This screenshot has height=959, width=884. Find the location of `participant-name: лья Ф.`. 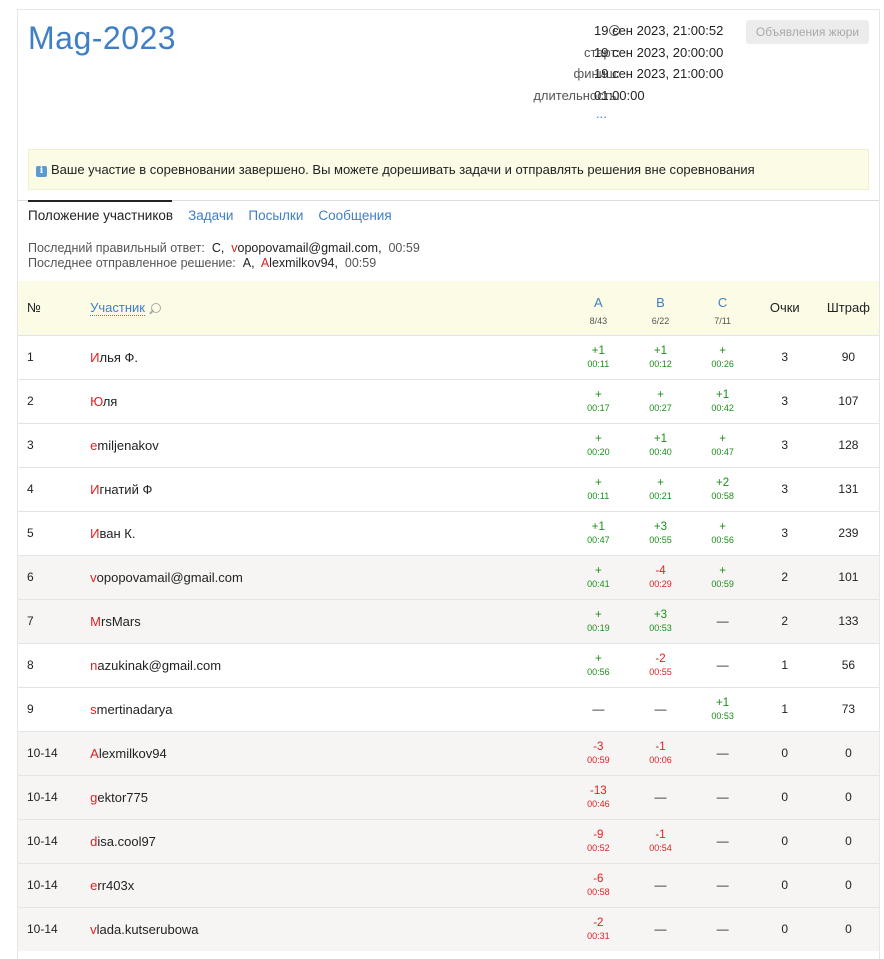

participant-name: лья Ф. is located at coordinates (118, 357).